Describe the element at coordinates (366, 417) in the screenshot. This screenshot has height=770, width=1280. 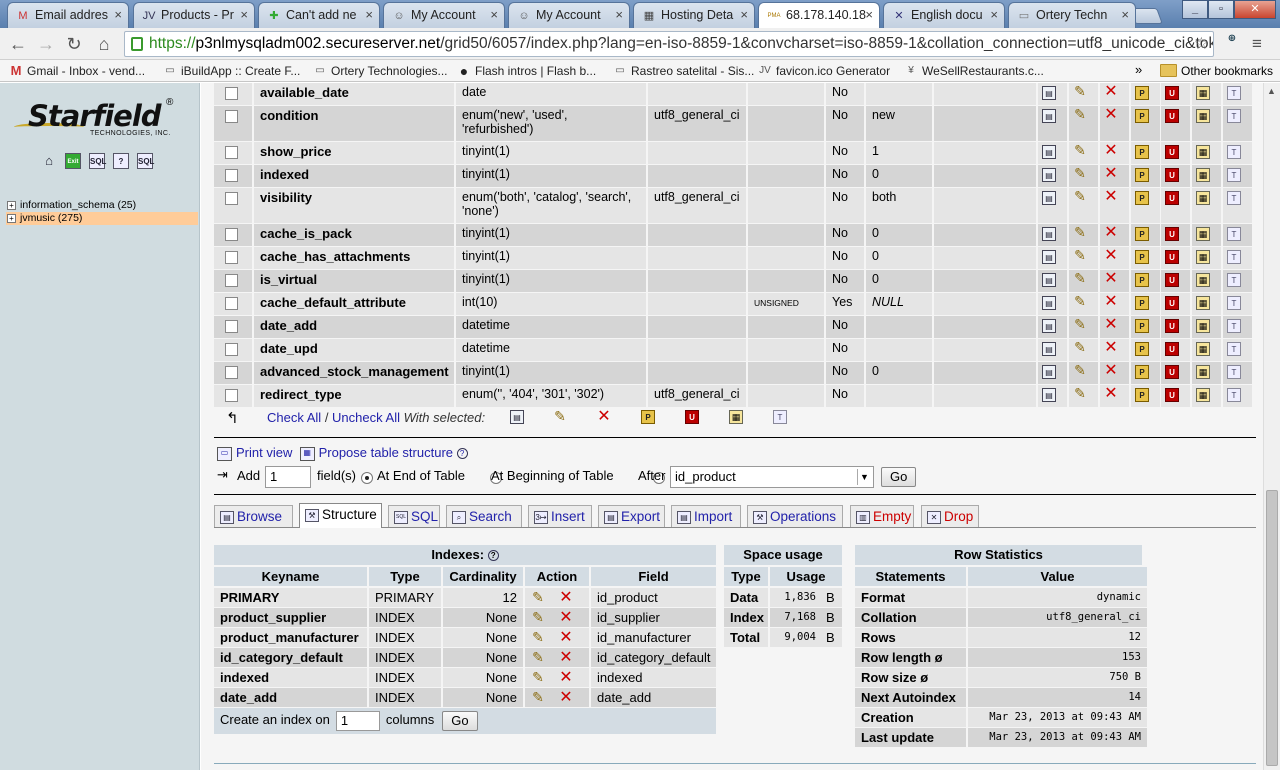
I see `uncheck-all-link: Uncheck All` at that location.